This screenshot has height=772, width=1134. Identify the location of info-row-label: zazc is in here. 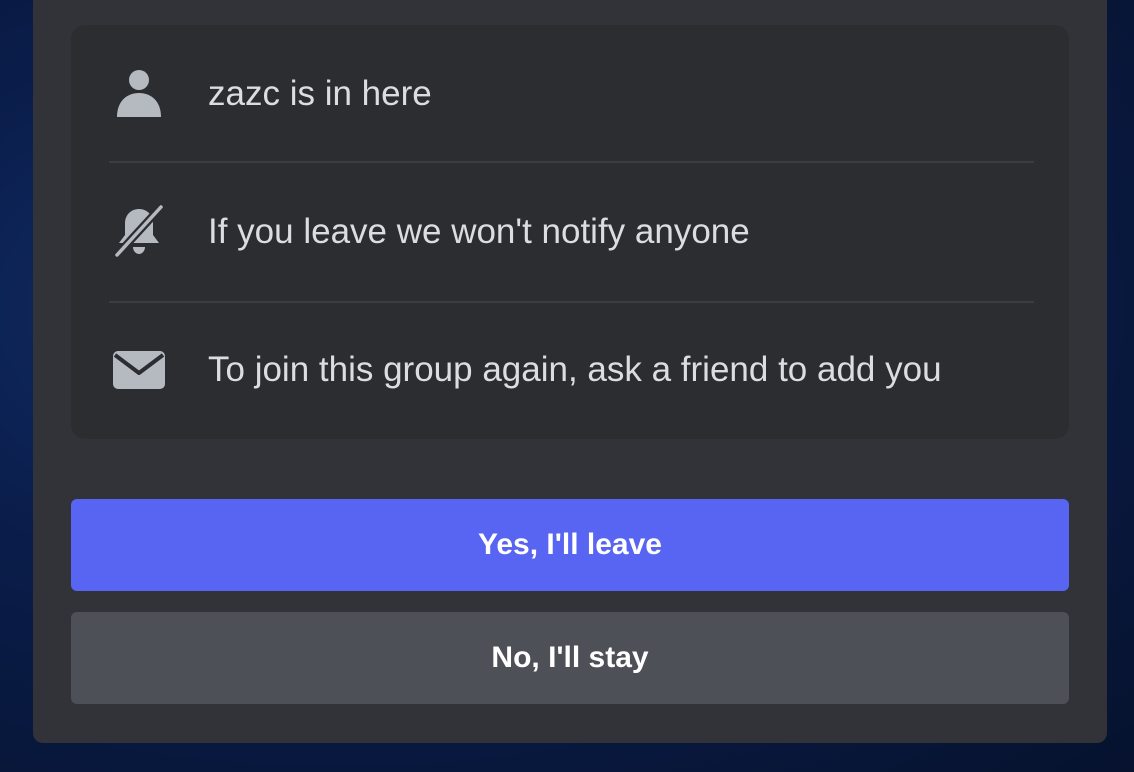
(320, 93).